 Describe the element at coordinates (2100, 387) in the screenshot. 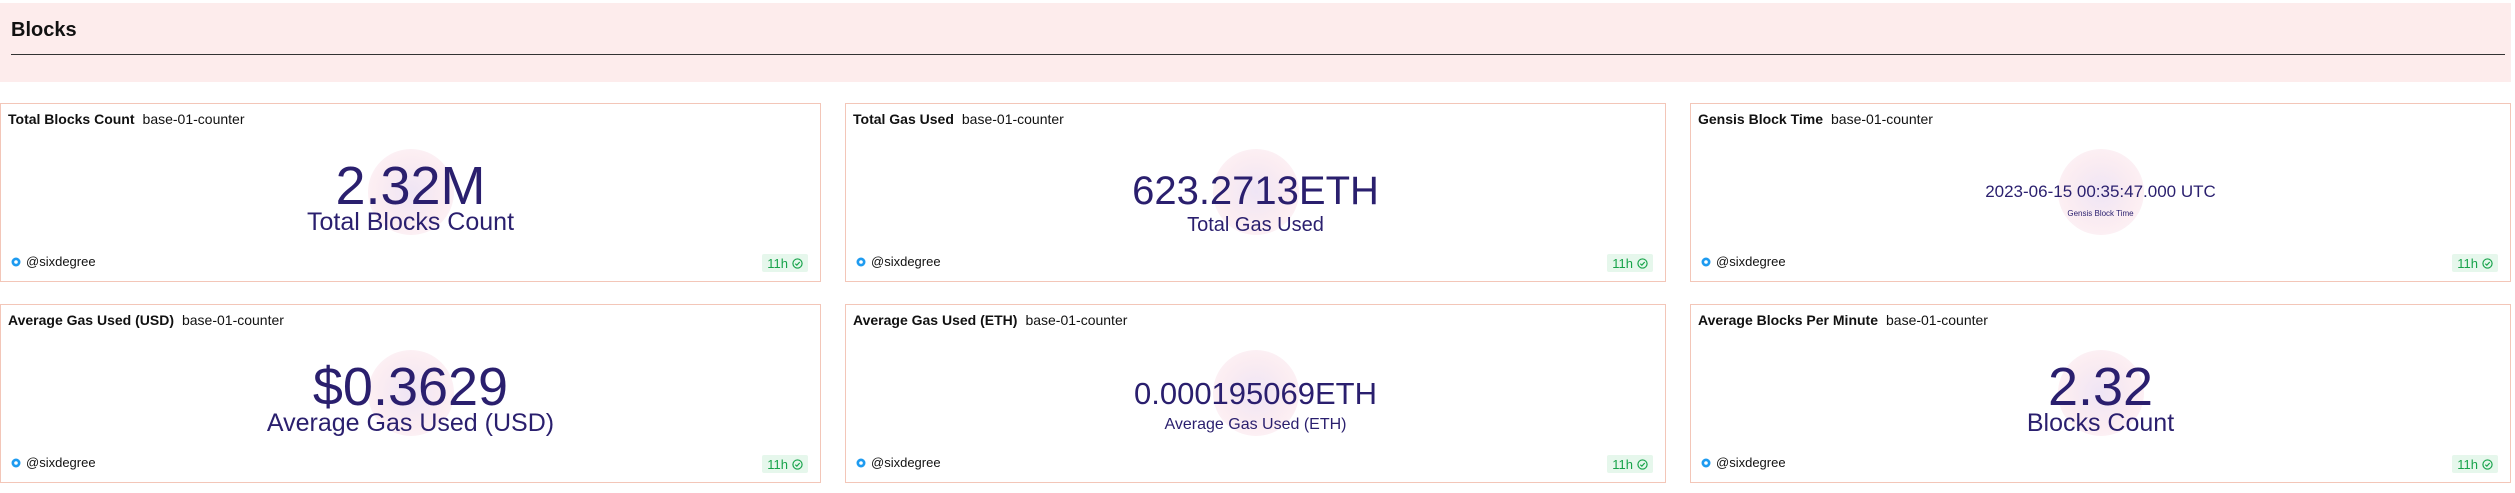

I see `metric-value: 2.32` at that location.